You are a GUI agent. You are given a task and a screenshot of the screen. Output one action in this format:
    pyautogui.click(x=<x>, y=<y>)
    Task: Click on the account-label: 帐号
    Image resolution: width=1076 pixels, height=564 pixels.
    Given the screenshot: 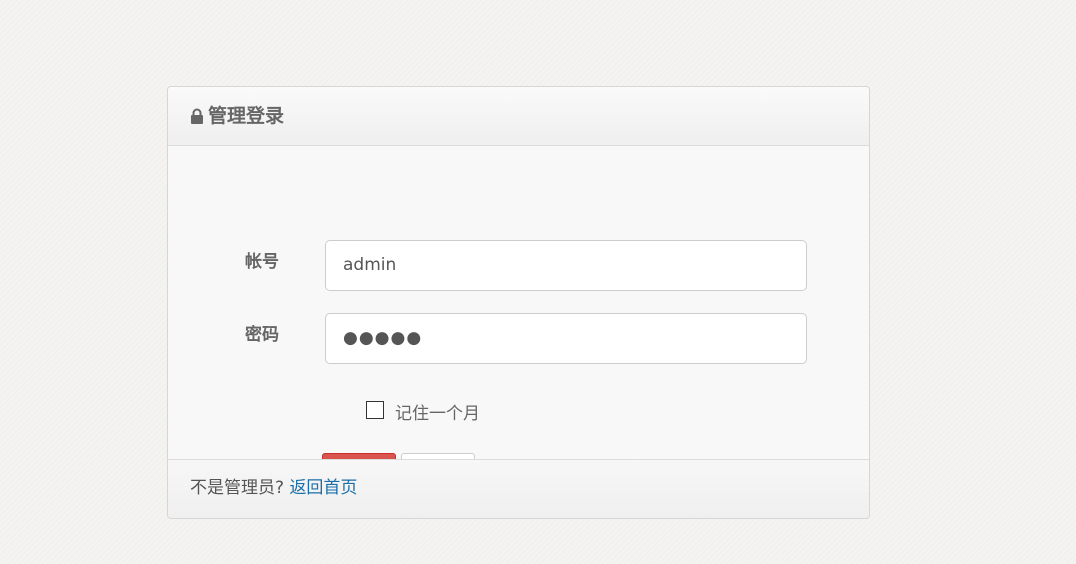 What is the action you would take?
    pyautogui.click(x=262, y=262)
    